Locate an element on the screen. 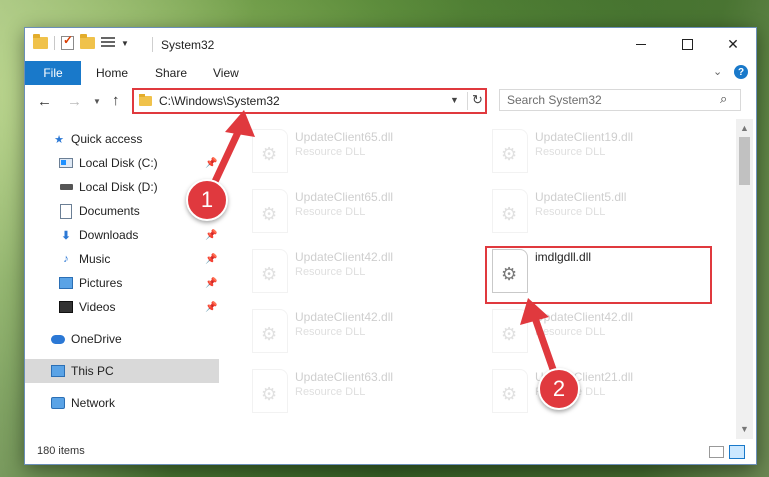  quick-access-toolbar: ▼ is located at coordinates (81, 41).